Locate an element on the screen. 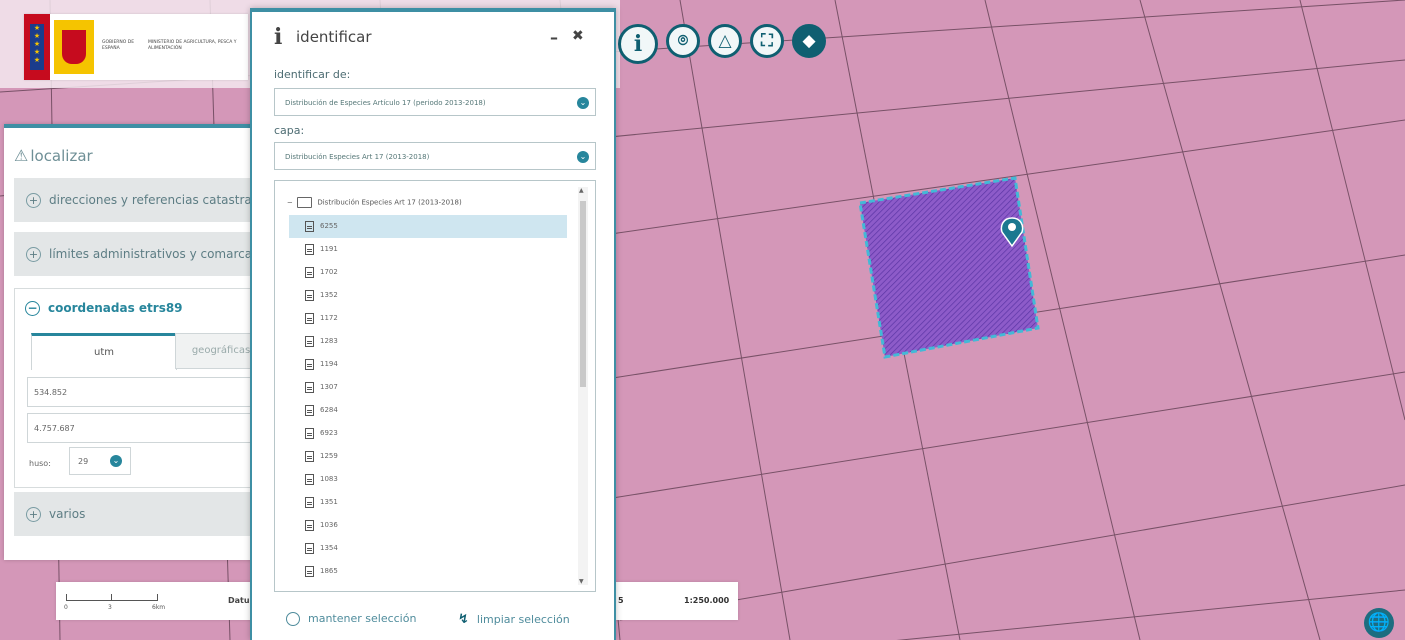 The image size is (1405, 640). section-coordenadas-header: − coordenadas etrs89 is located at coordinates (99, 308).